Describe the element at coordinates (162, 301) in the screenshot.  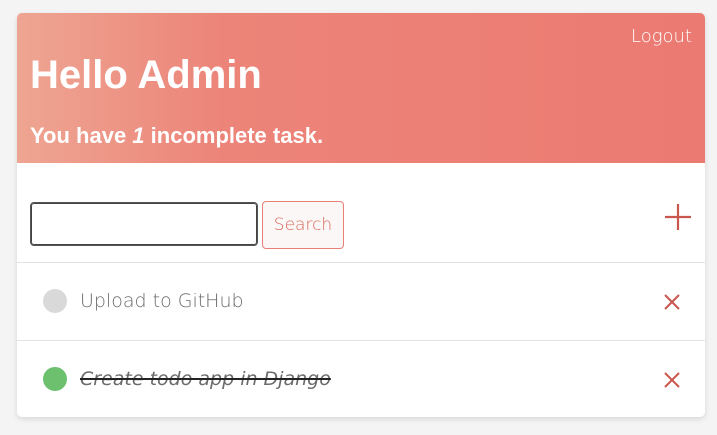
I see `task-title: Upload to GitHub` at that location.